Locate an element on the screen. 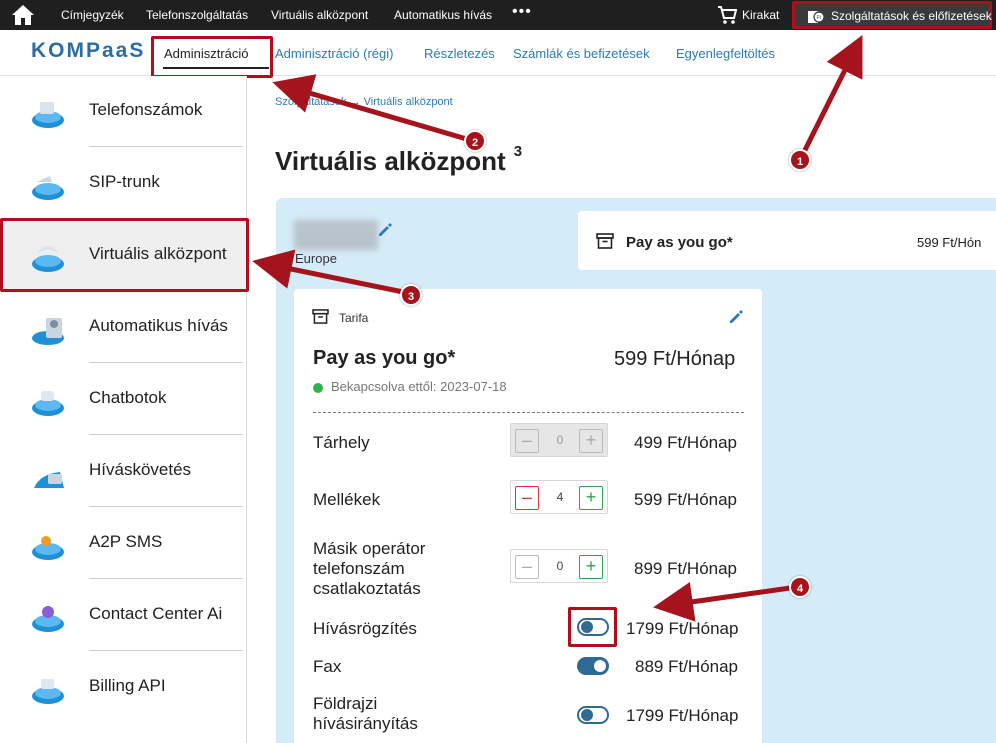  sidebar-item-hivaskovetes: Híváskövetés is located at coordinates (123, 472).